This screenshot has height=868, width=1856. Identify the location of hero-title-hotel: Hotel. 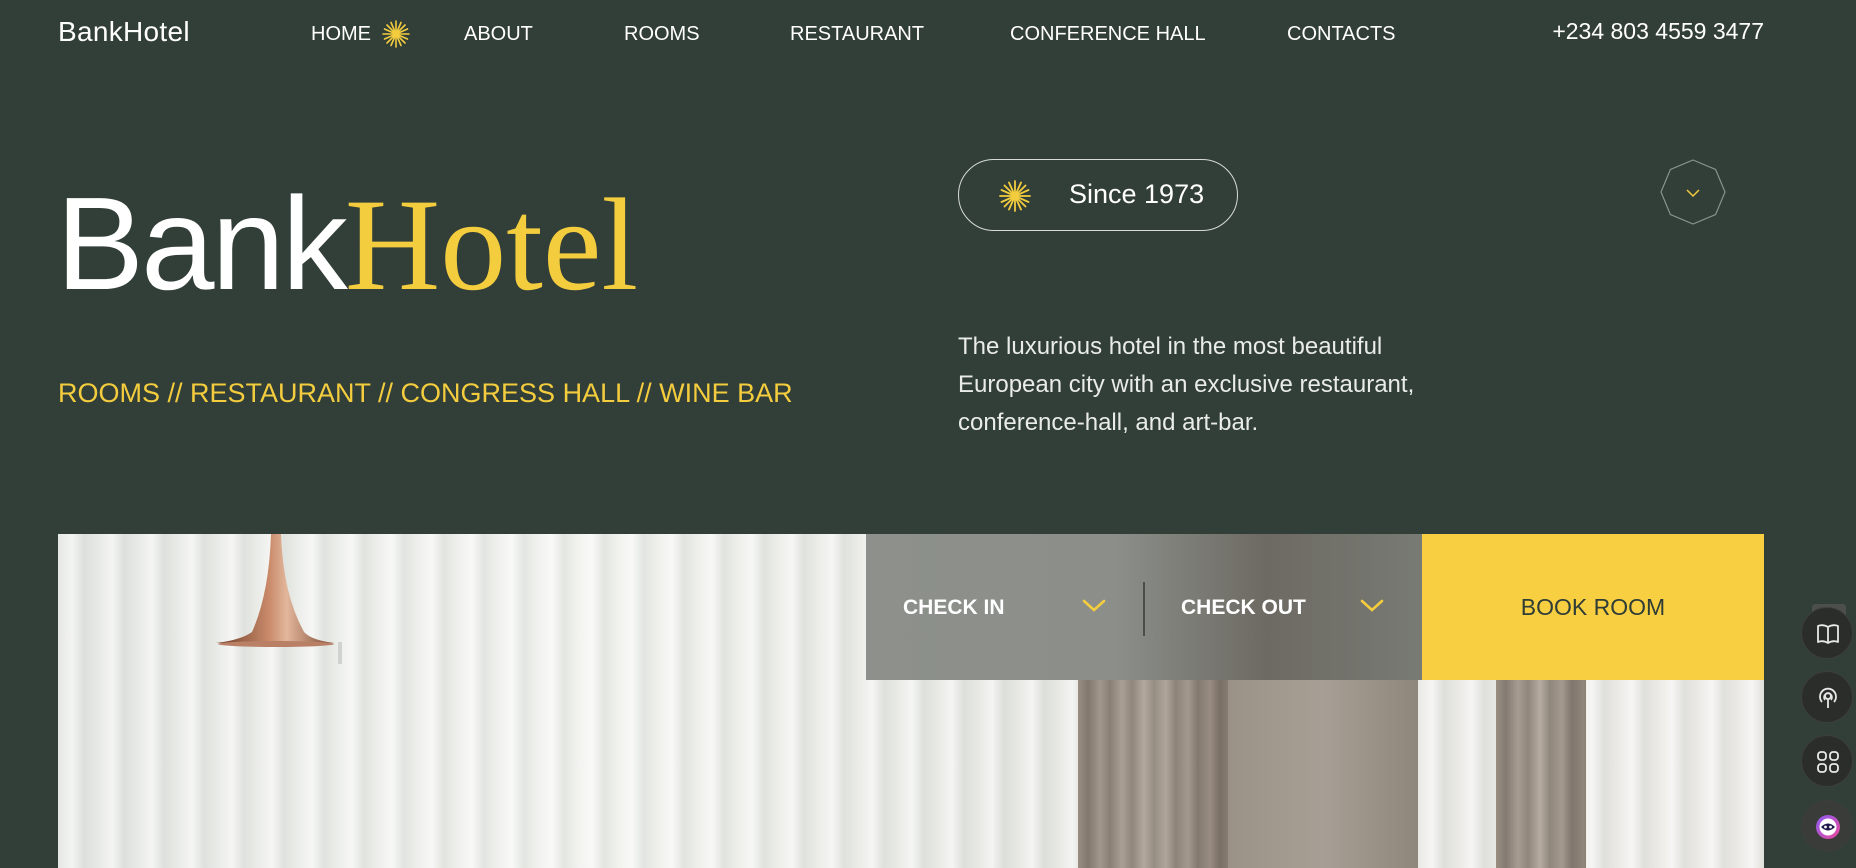
(491, 244).